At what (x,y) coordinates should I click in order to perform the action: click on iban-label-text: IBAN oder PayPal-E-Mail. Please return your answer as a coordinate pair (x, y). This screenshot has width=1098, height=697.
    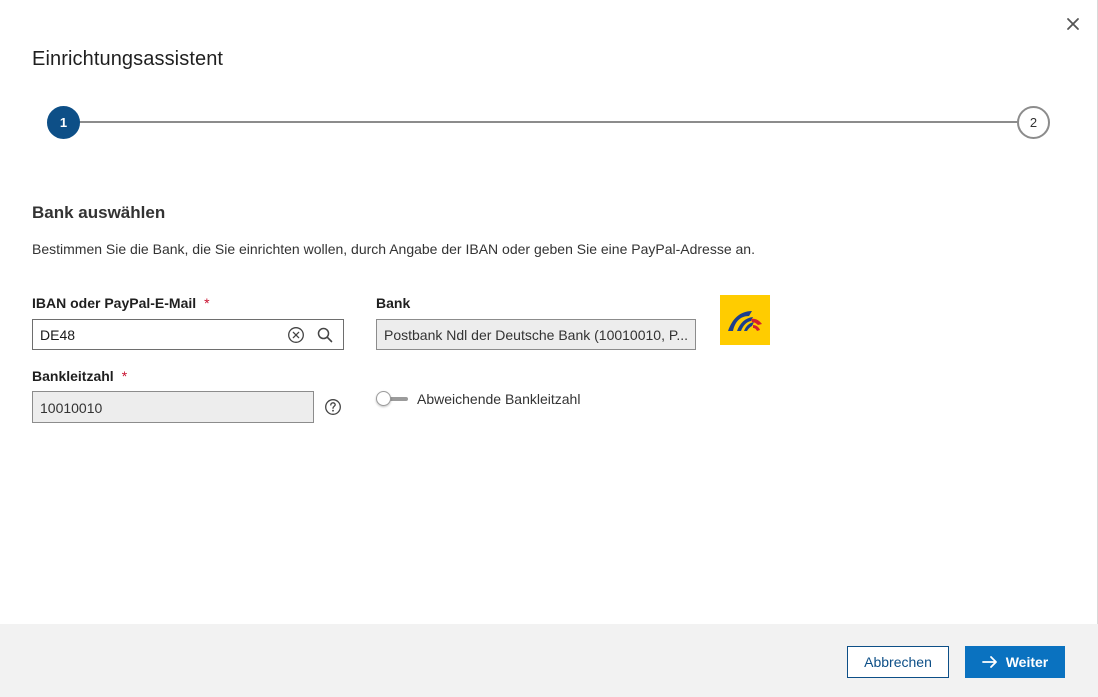
    Looking at the image, I should click on (114, 303).